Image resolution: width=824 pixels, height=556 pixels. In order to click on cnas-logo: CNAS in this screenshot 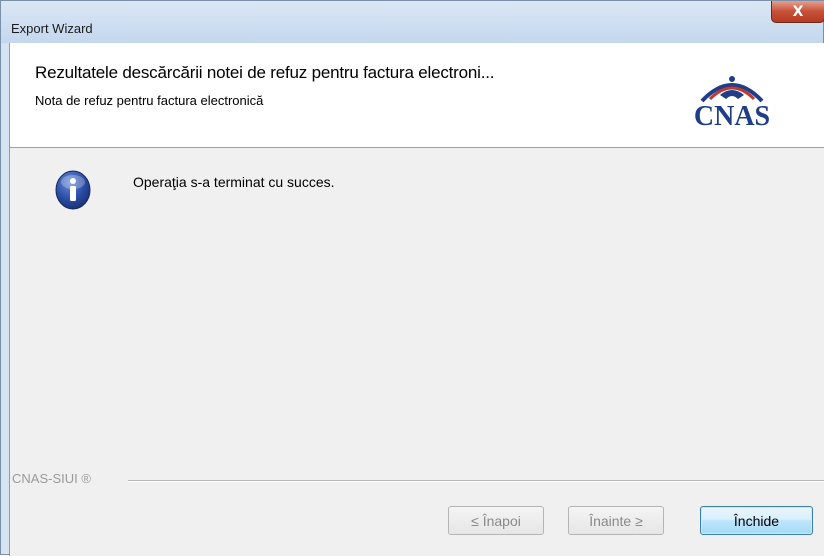, I will do `click(737, 100)`.